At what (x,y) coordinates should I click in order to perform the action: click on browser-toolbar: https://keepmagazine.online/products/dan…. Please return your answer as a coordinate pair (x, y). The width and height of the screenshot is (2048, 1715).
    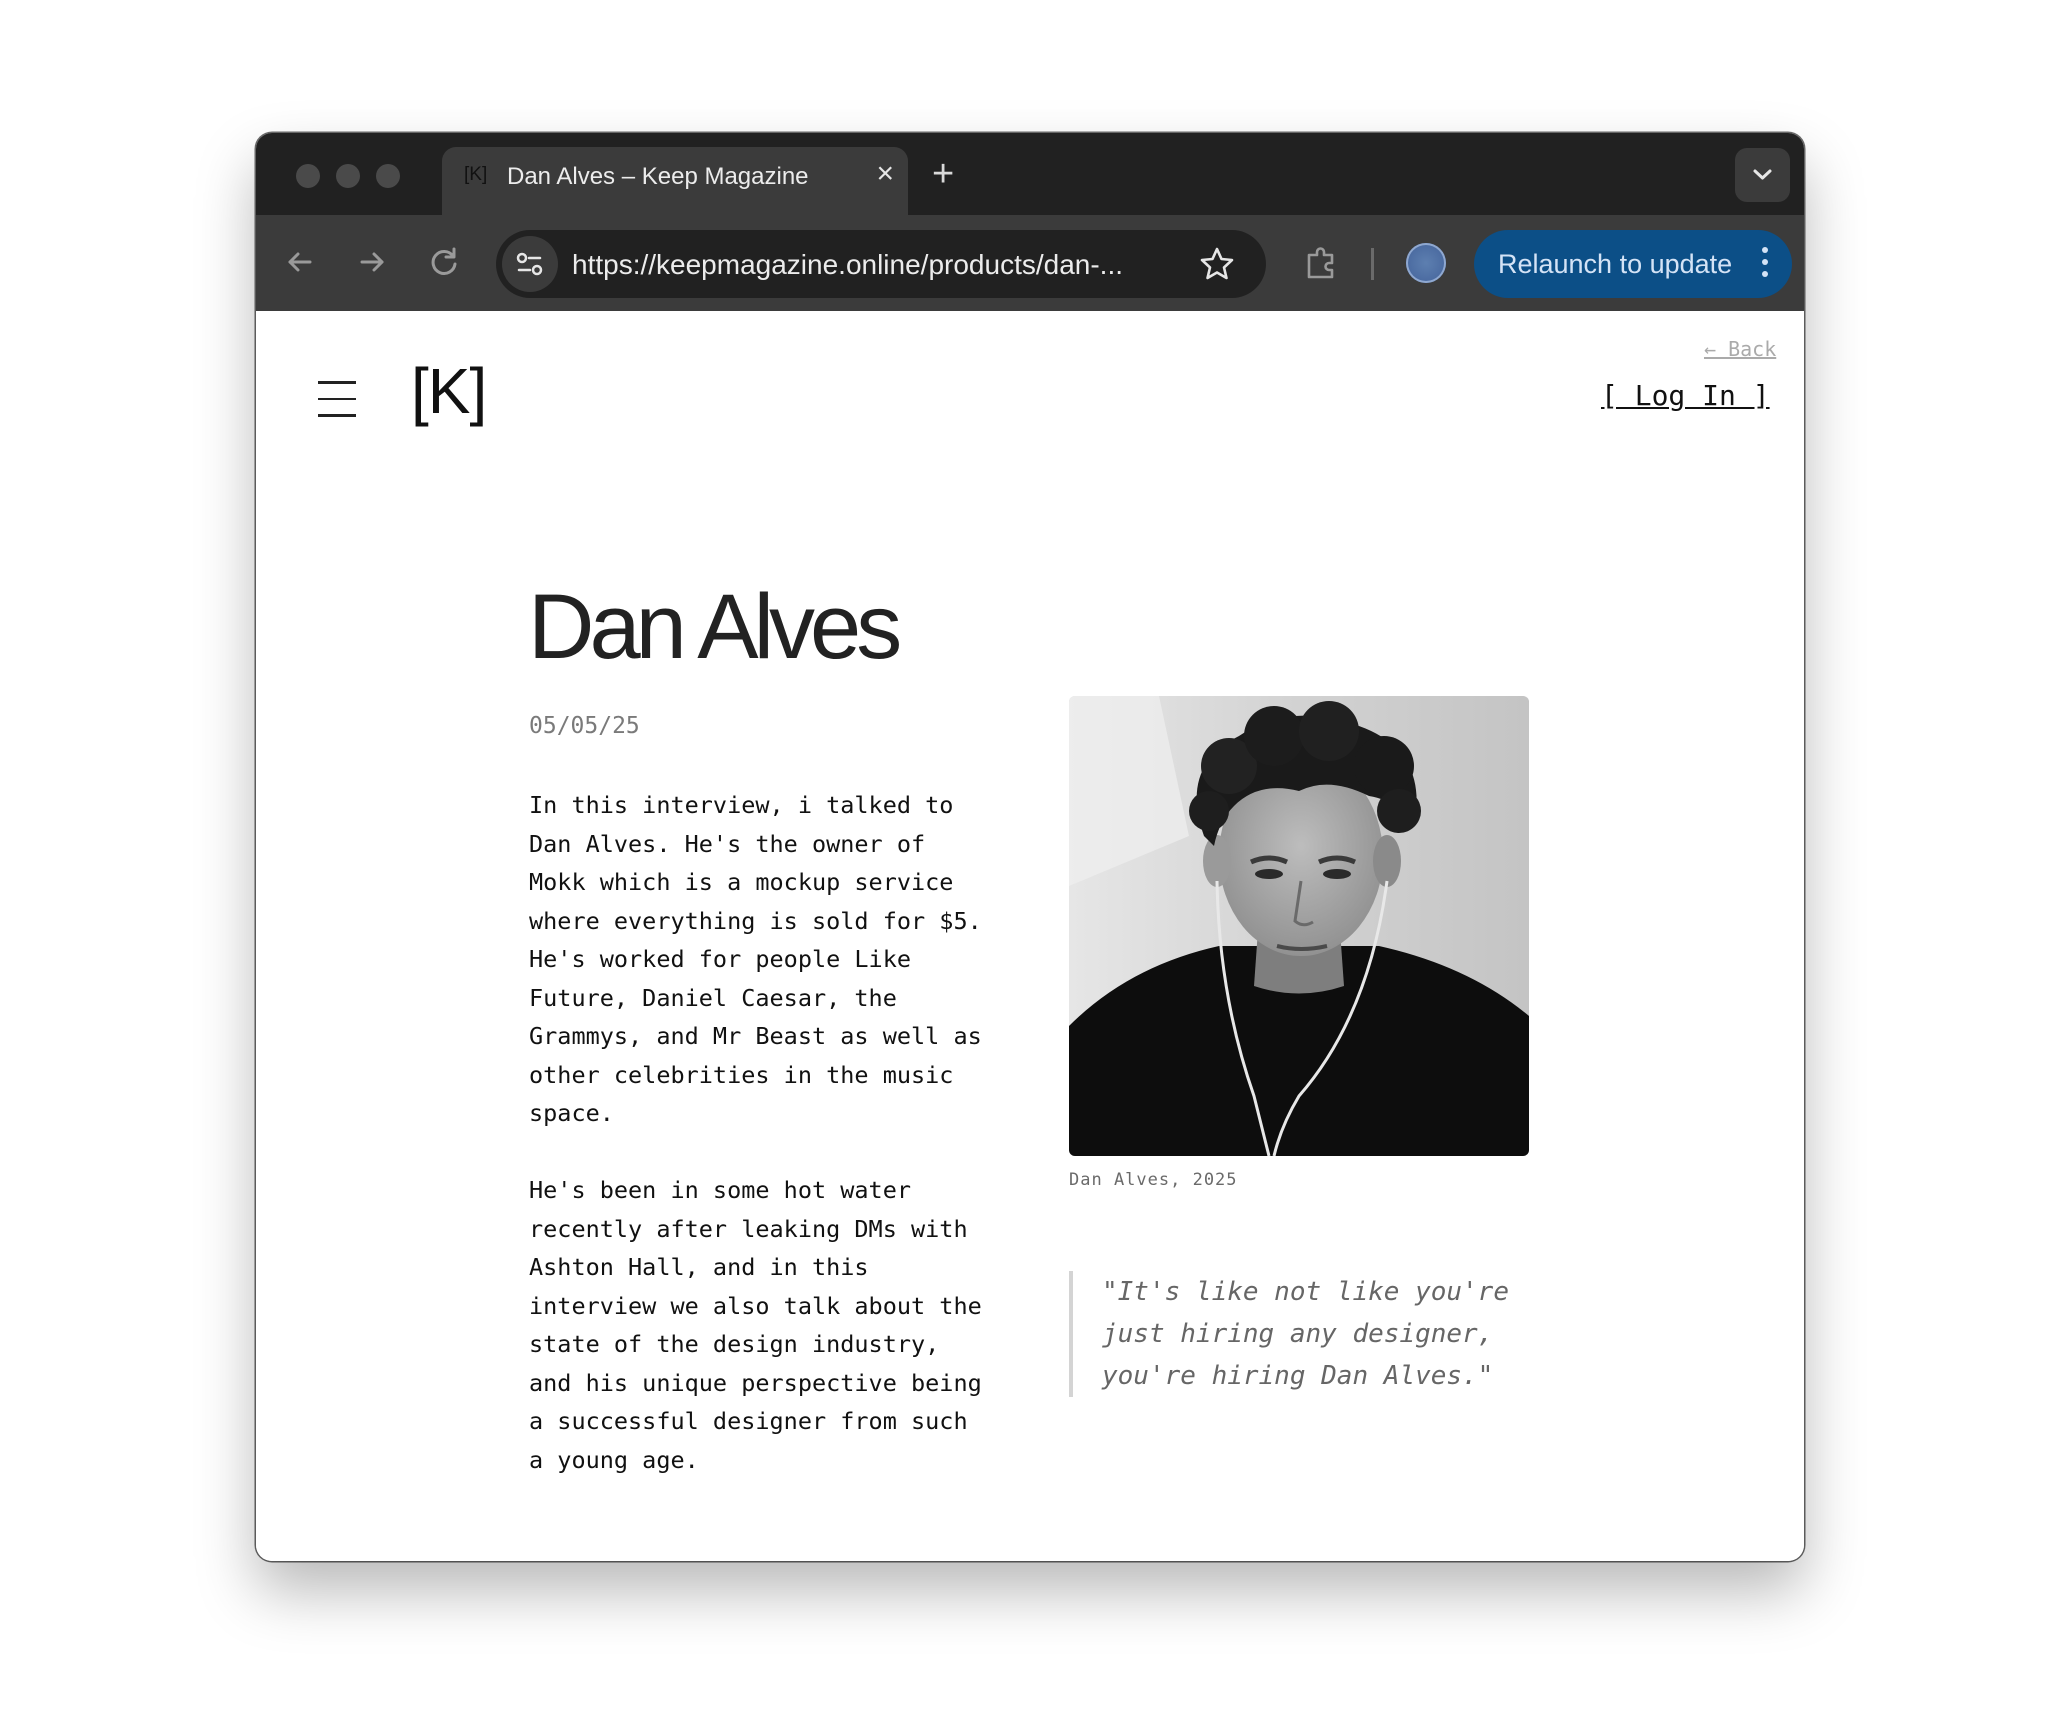
    Looking at the image, I should click on (1030, 263).